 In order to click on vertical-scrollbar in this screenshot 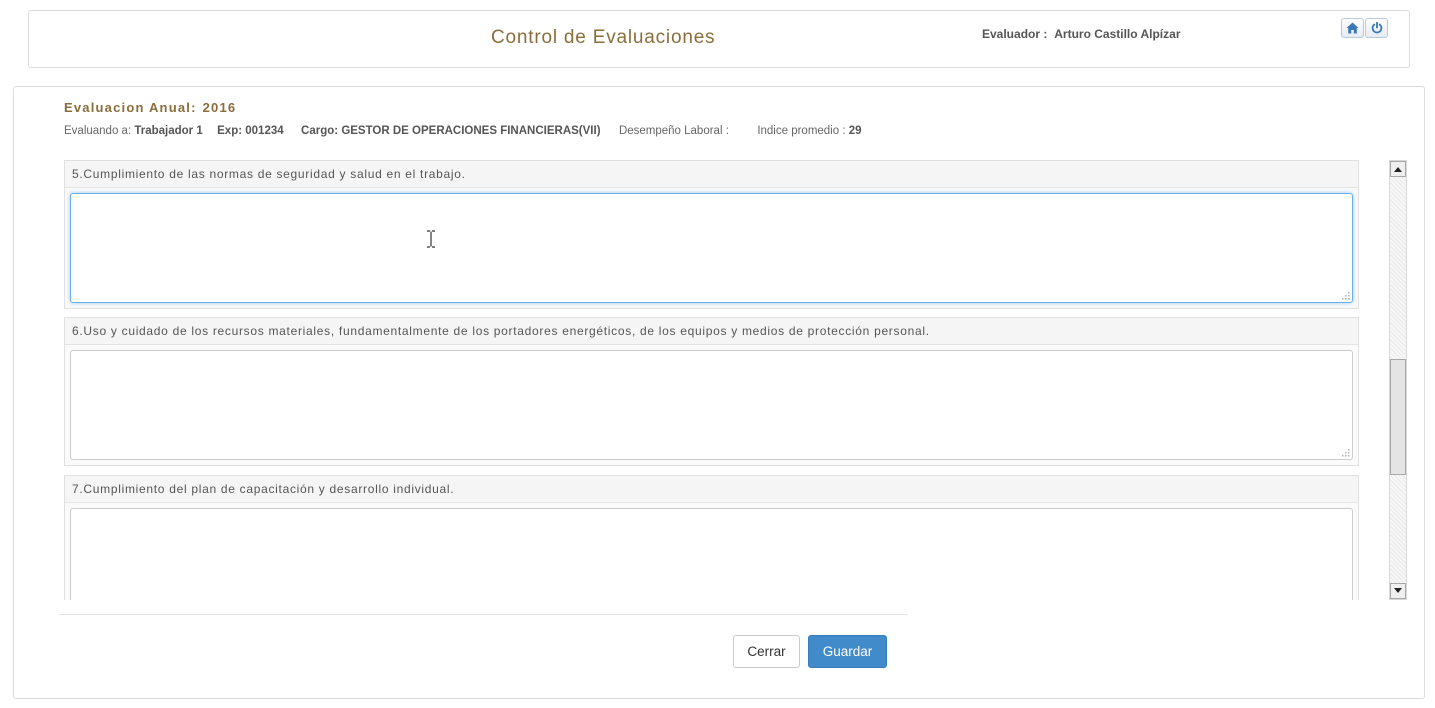, I will do `click(1398, 380)`.